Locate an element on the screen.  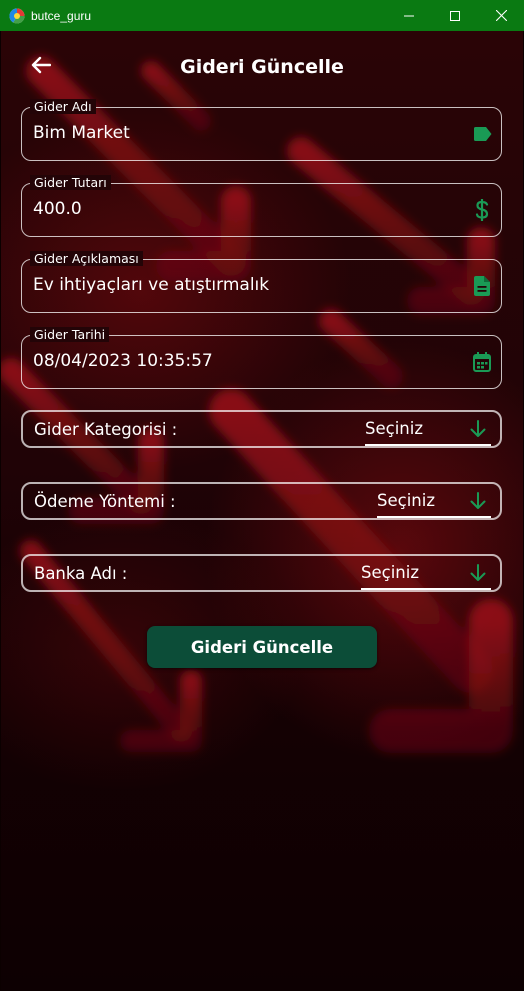
label-tag-icon is located at coordinates (482, 134).